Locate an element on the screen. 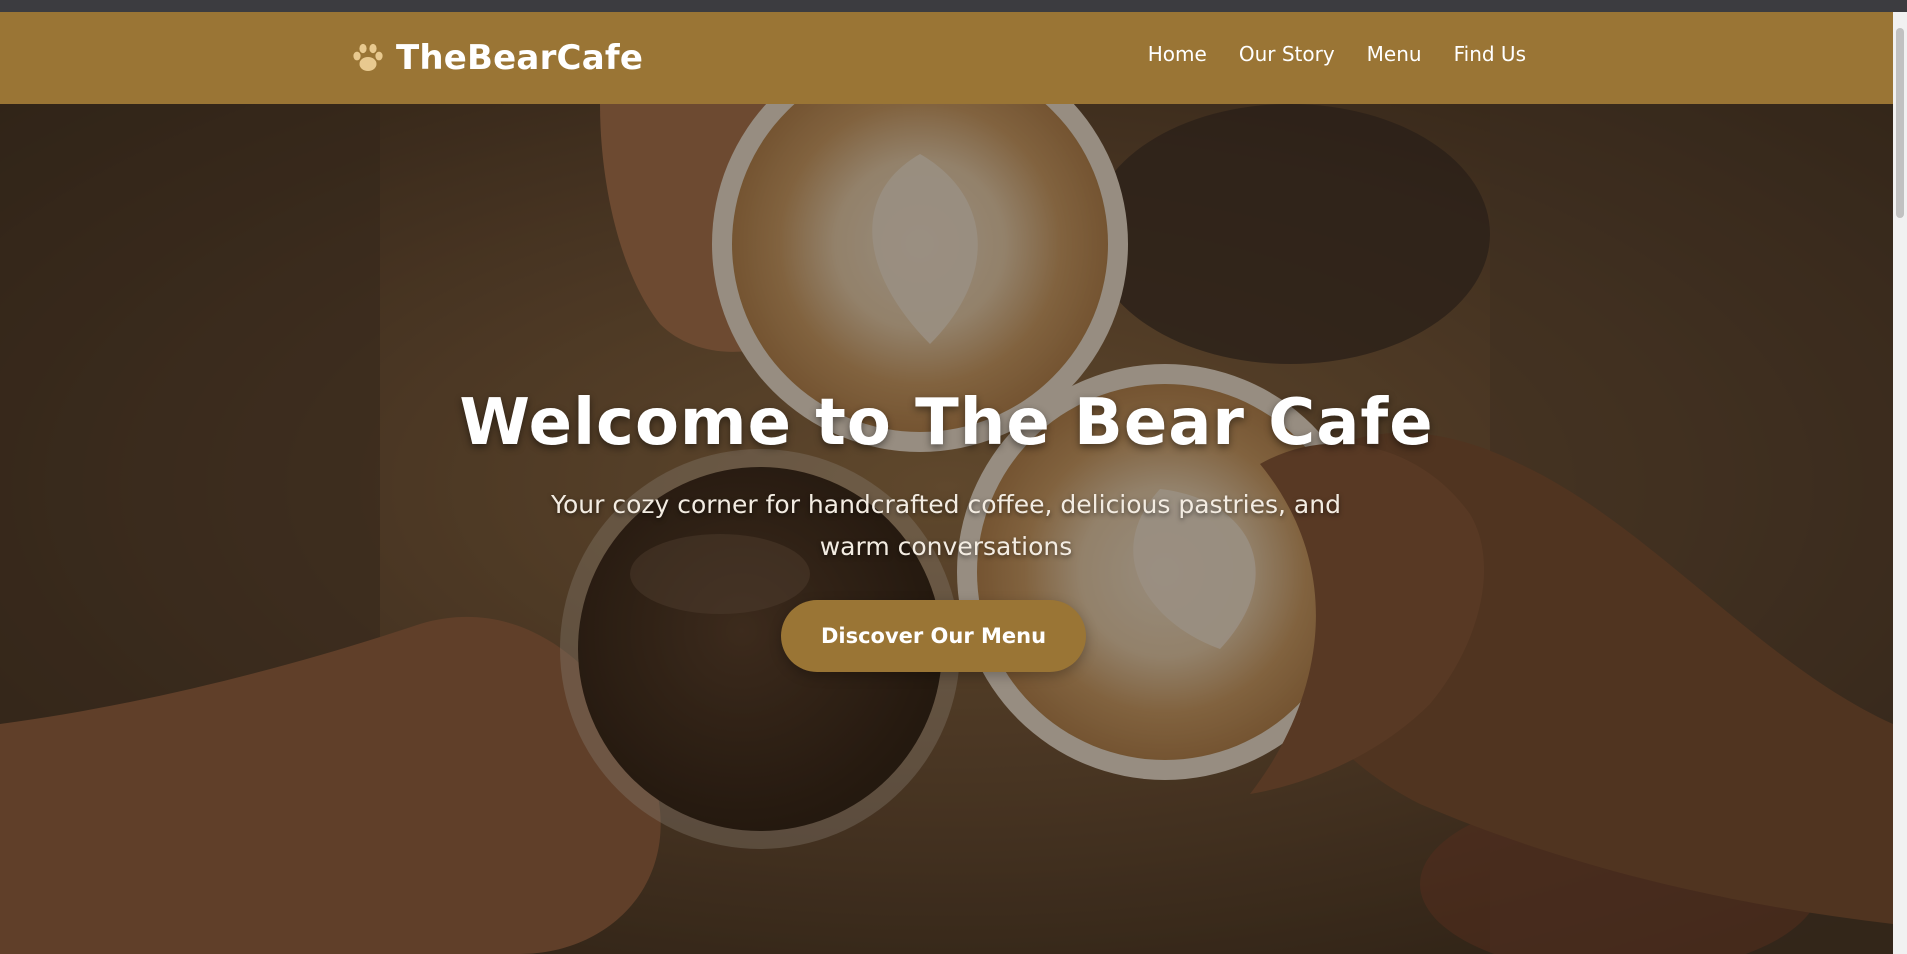  nav-menu: Menu is located at coordinates (1394, 54).